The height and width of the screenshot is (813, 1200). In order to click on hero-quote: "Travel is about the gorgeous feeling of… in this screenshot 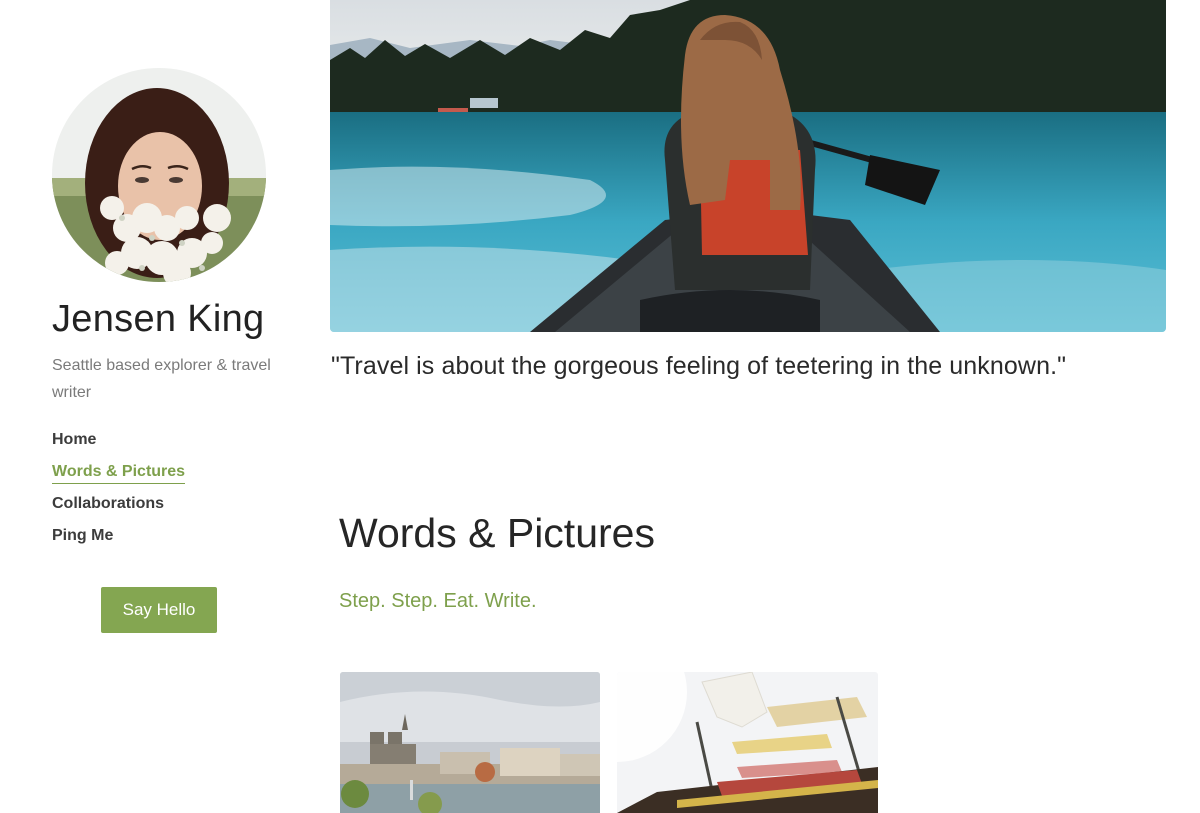, I will do `click(699, 366)`.